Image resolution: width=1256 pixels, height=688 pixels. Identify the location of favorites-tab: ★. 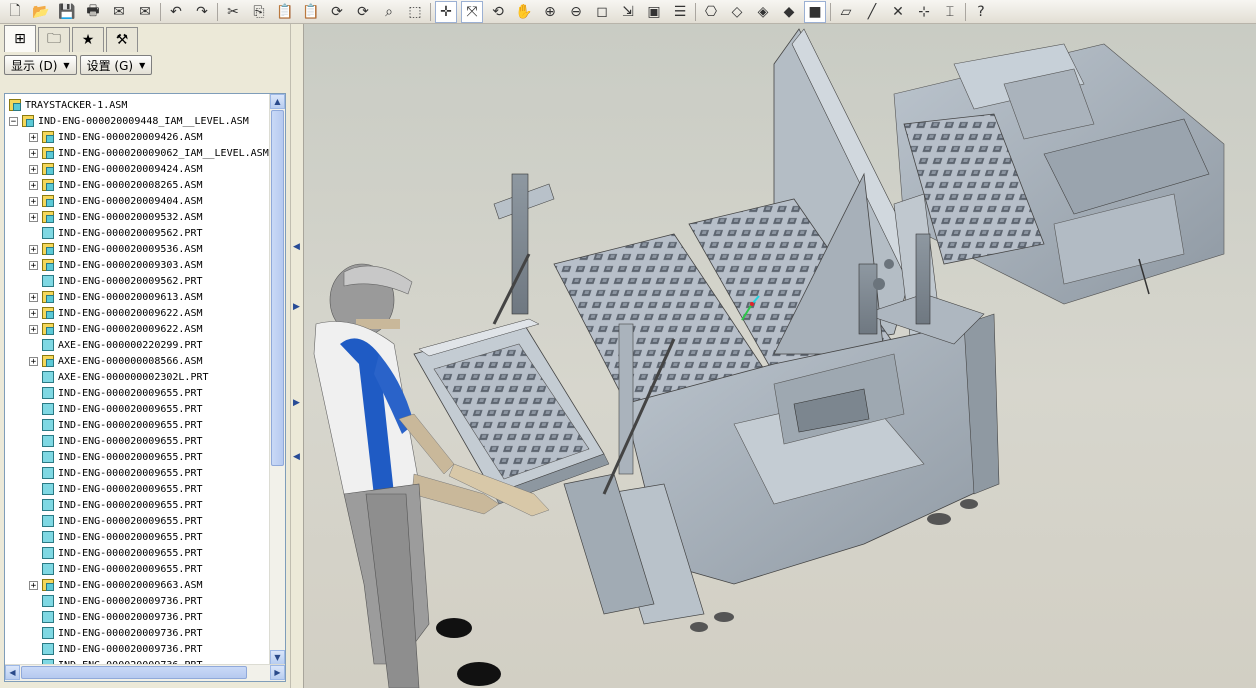
(88, 39).